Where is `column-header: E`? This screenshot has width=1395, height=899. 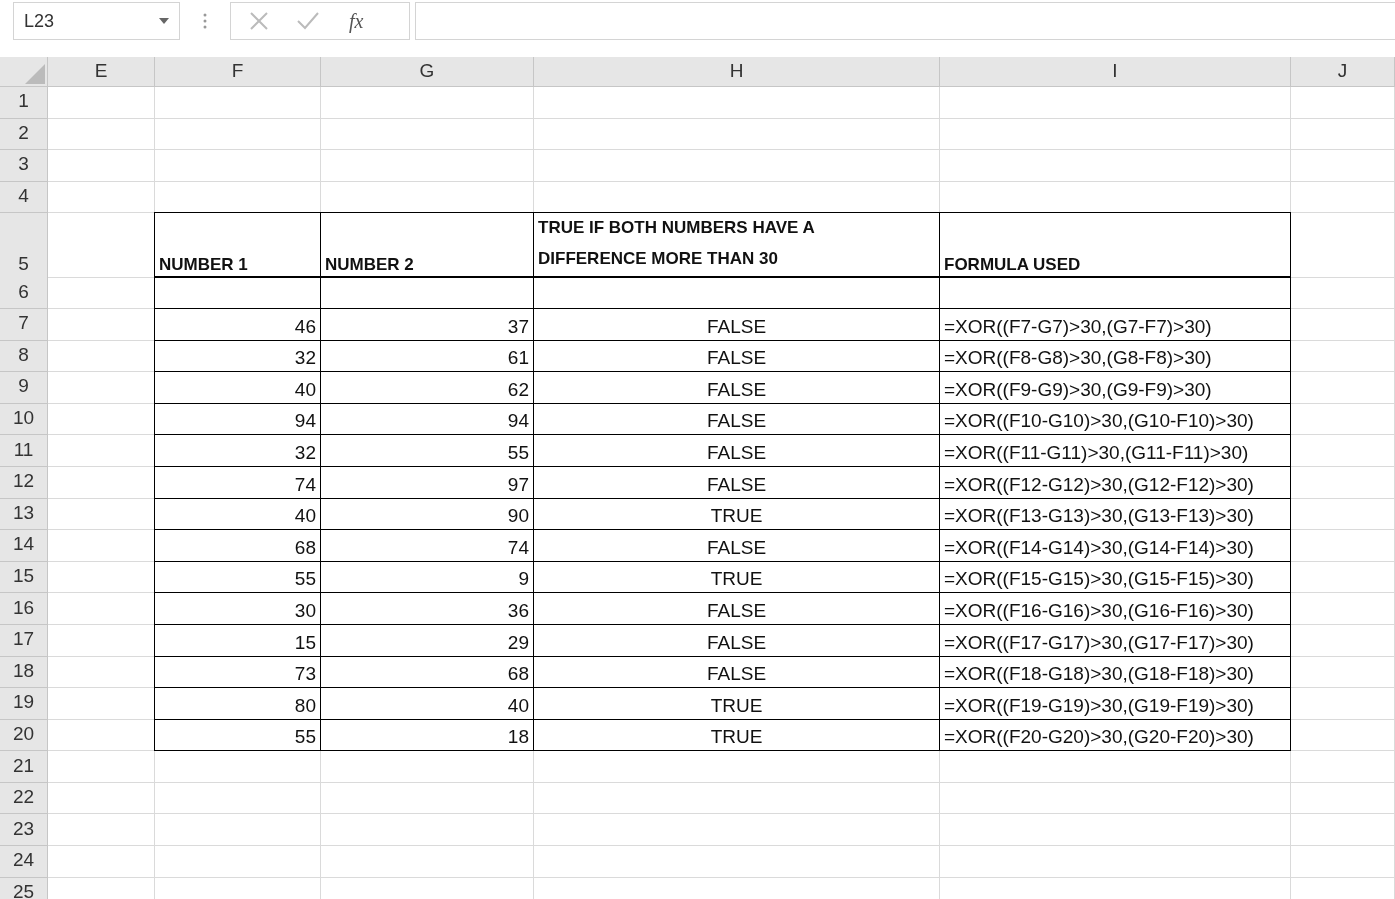
column-header: E is located at coordinates (101, 72).